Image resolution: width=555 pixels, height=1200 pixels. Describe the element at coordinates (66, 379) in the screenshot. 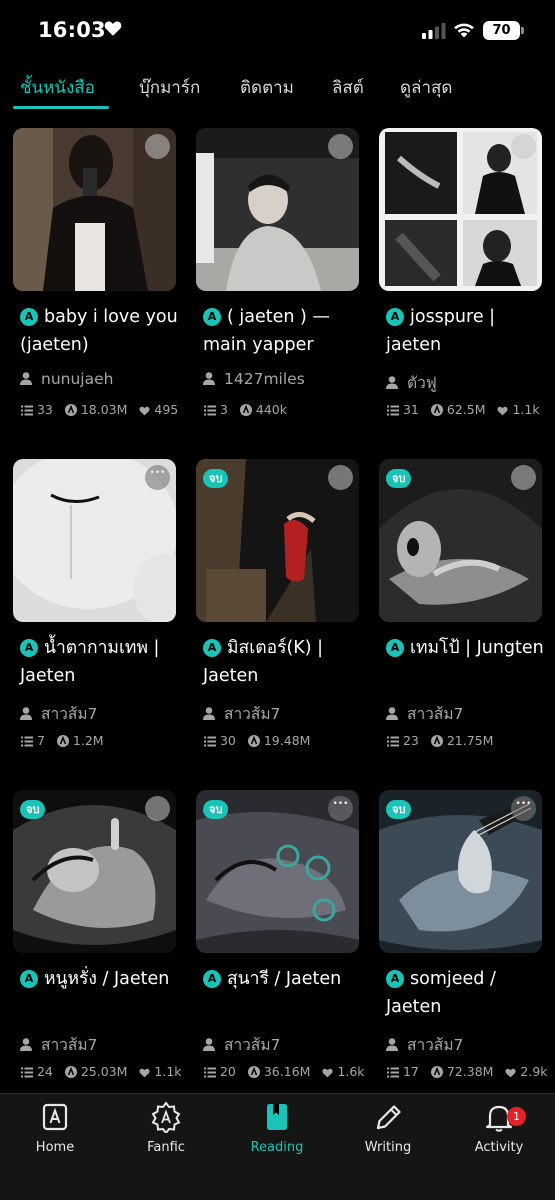

I see `book-author: nunujaeh` at that location.